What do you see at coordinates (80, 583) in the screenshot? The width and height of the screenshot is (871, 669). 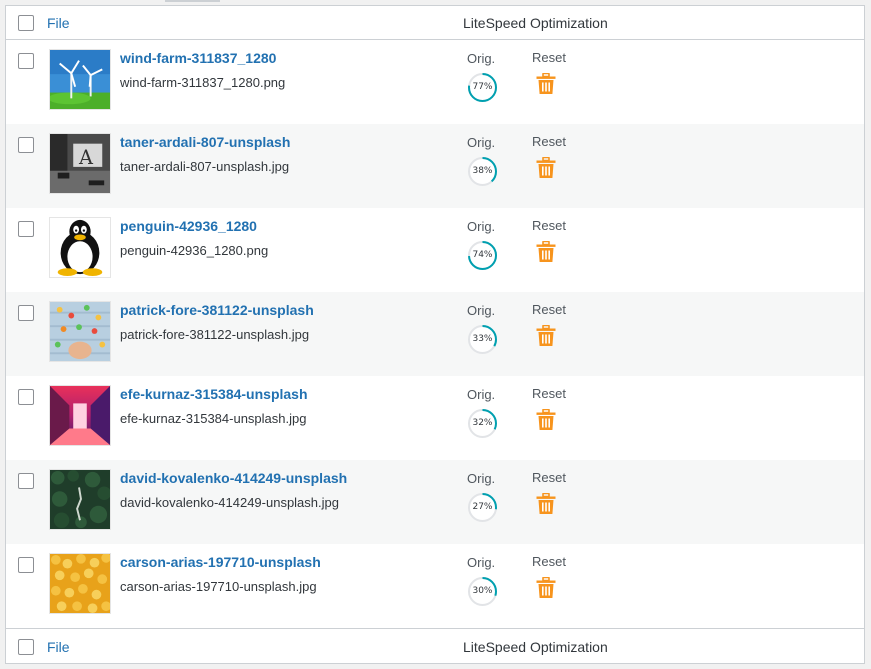 I see `popcorn-thumbnail` at bounding box center [80, 583].